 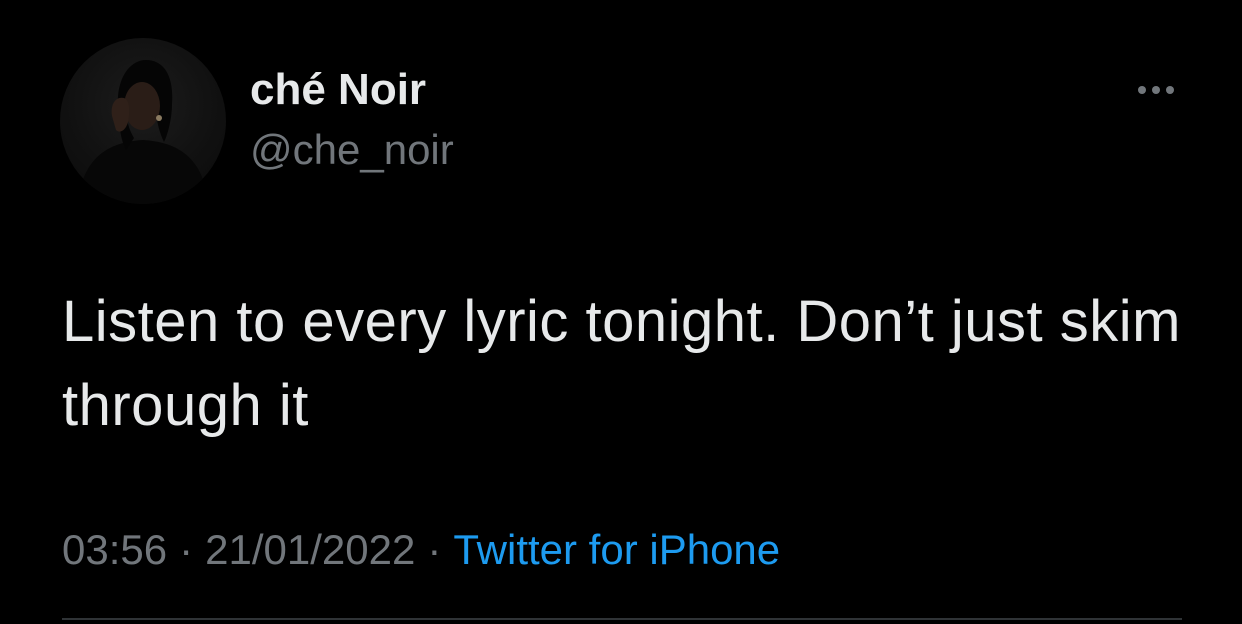 I want to click on tweet-metadata: 03:56 · 21/01/2022 · Twitter for iPhone, so click(x=421, y=550).